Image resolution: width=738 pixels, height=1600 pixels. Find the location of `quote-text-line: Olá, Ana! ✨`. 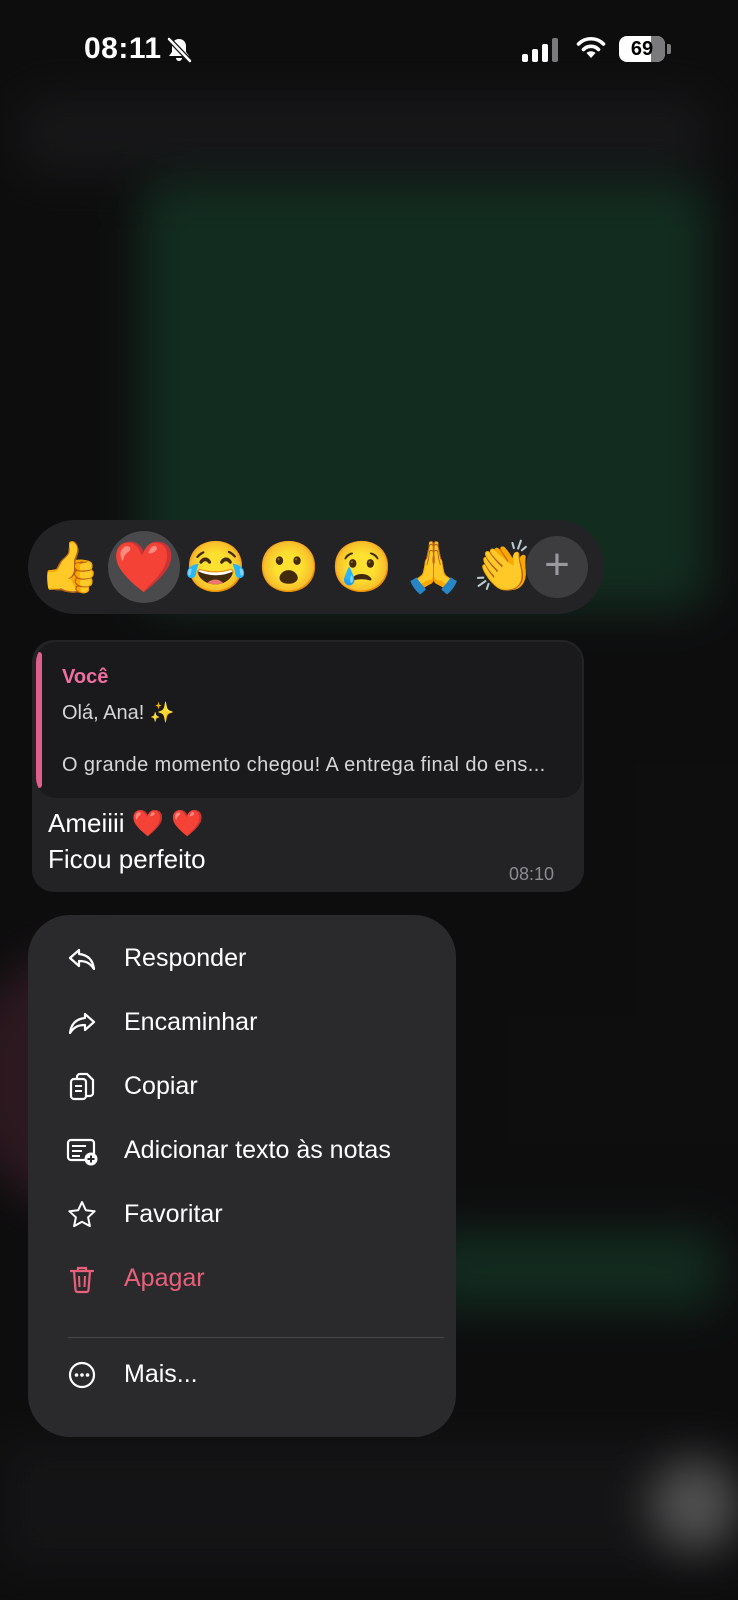

quote-text-line: Olá, Ana! ✨ is located at coordinates (118, 713).